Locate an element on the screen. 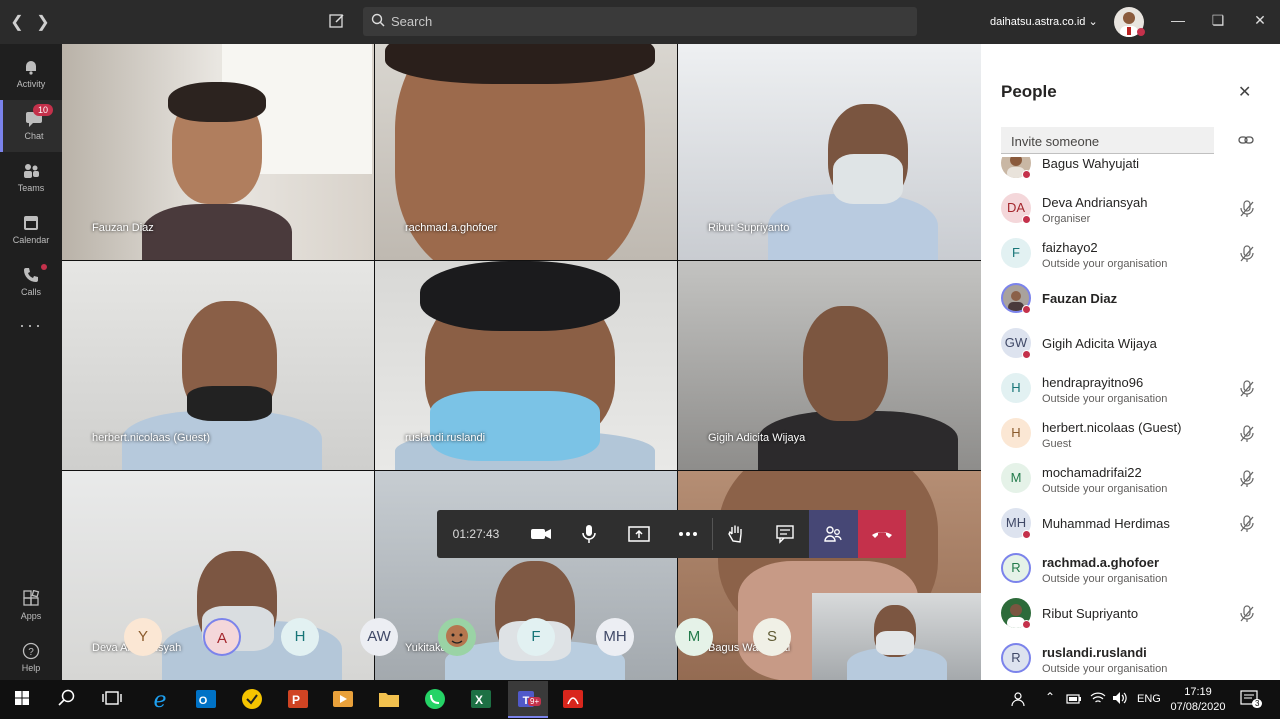 The height and width of the screenshot is (719, 1280). org-switcher: daihatsu.astra.co.id ⌄ is located at coordinates (1044, 21).